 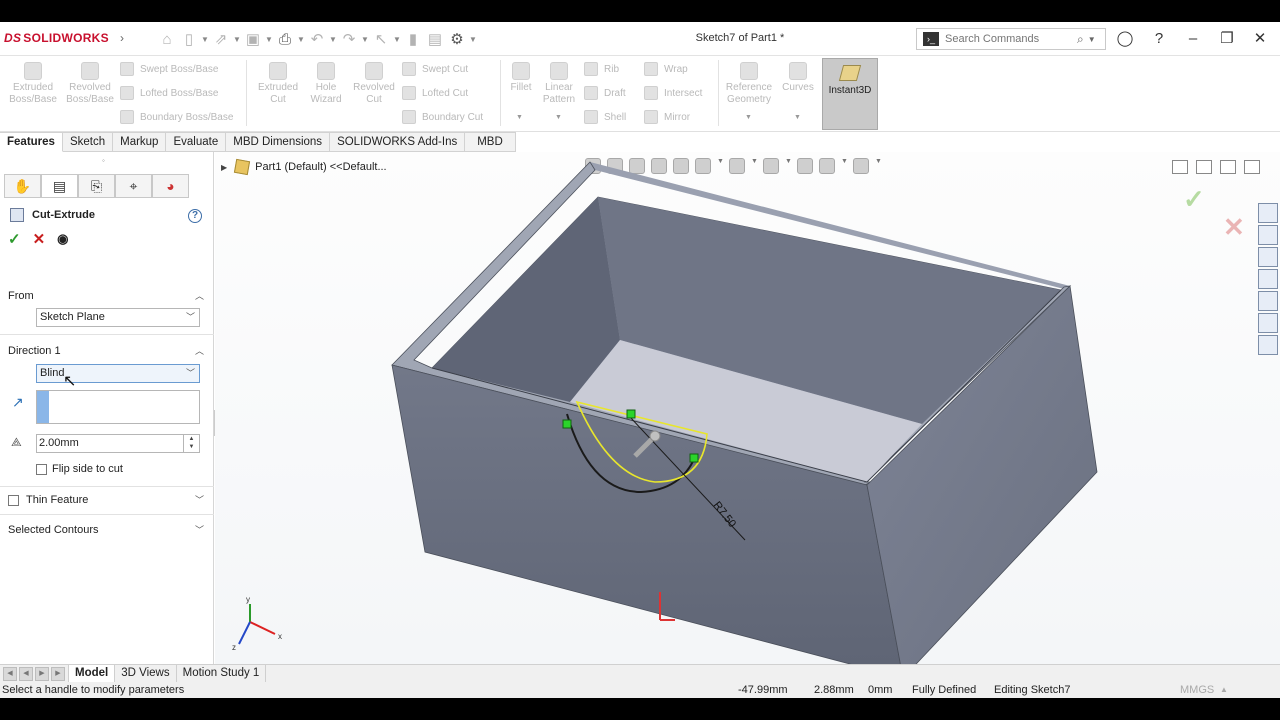 I want to click on undo-icon: ↶, so click(x=317, y=39).